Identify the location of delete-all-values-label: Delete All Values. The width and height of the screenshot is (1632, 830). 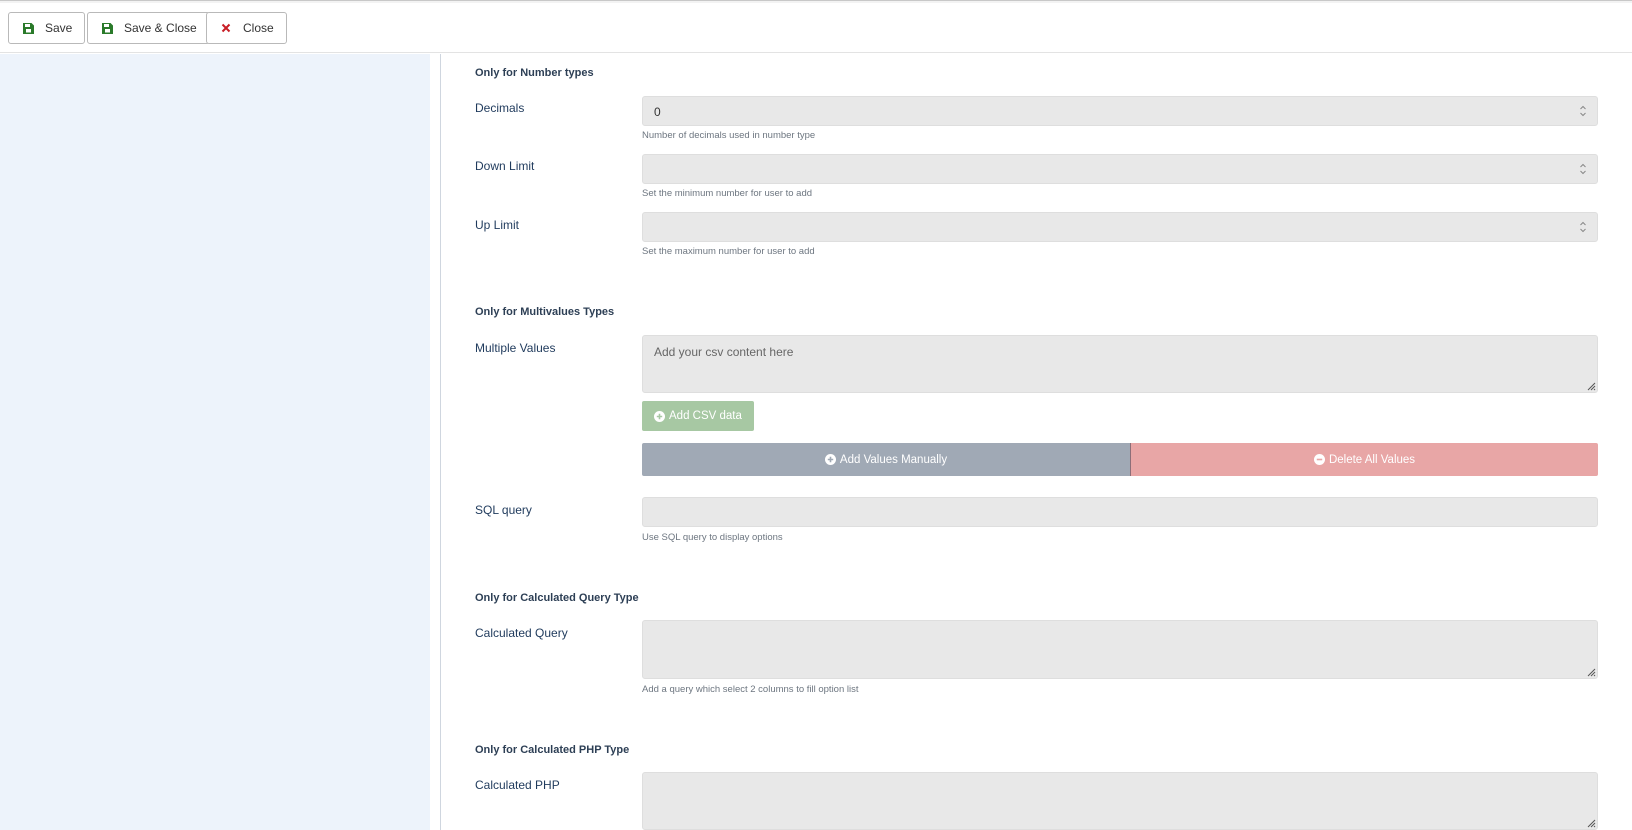
(1372, 459).